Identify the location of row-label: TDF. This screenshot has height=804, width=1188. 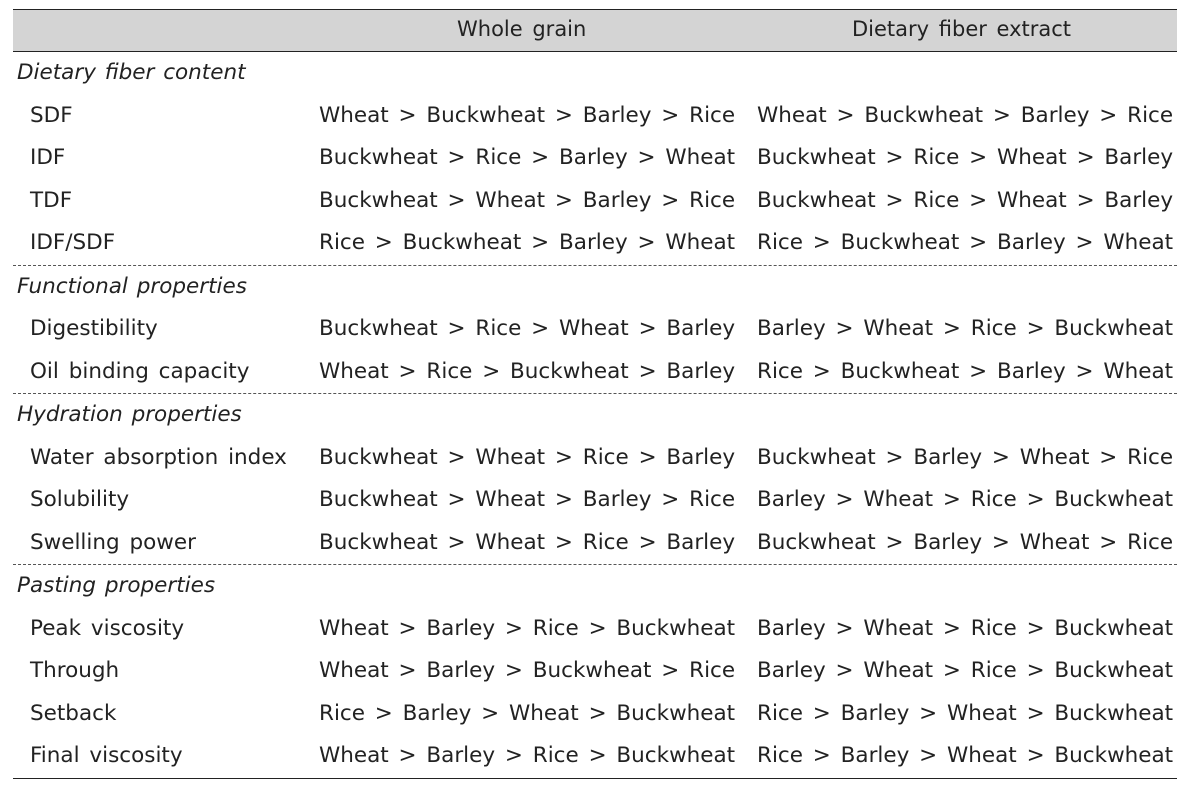
(51, 200).